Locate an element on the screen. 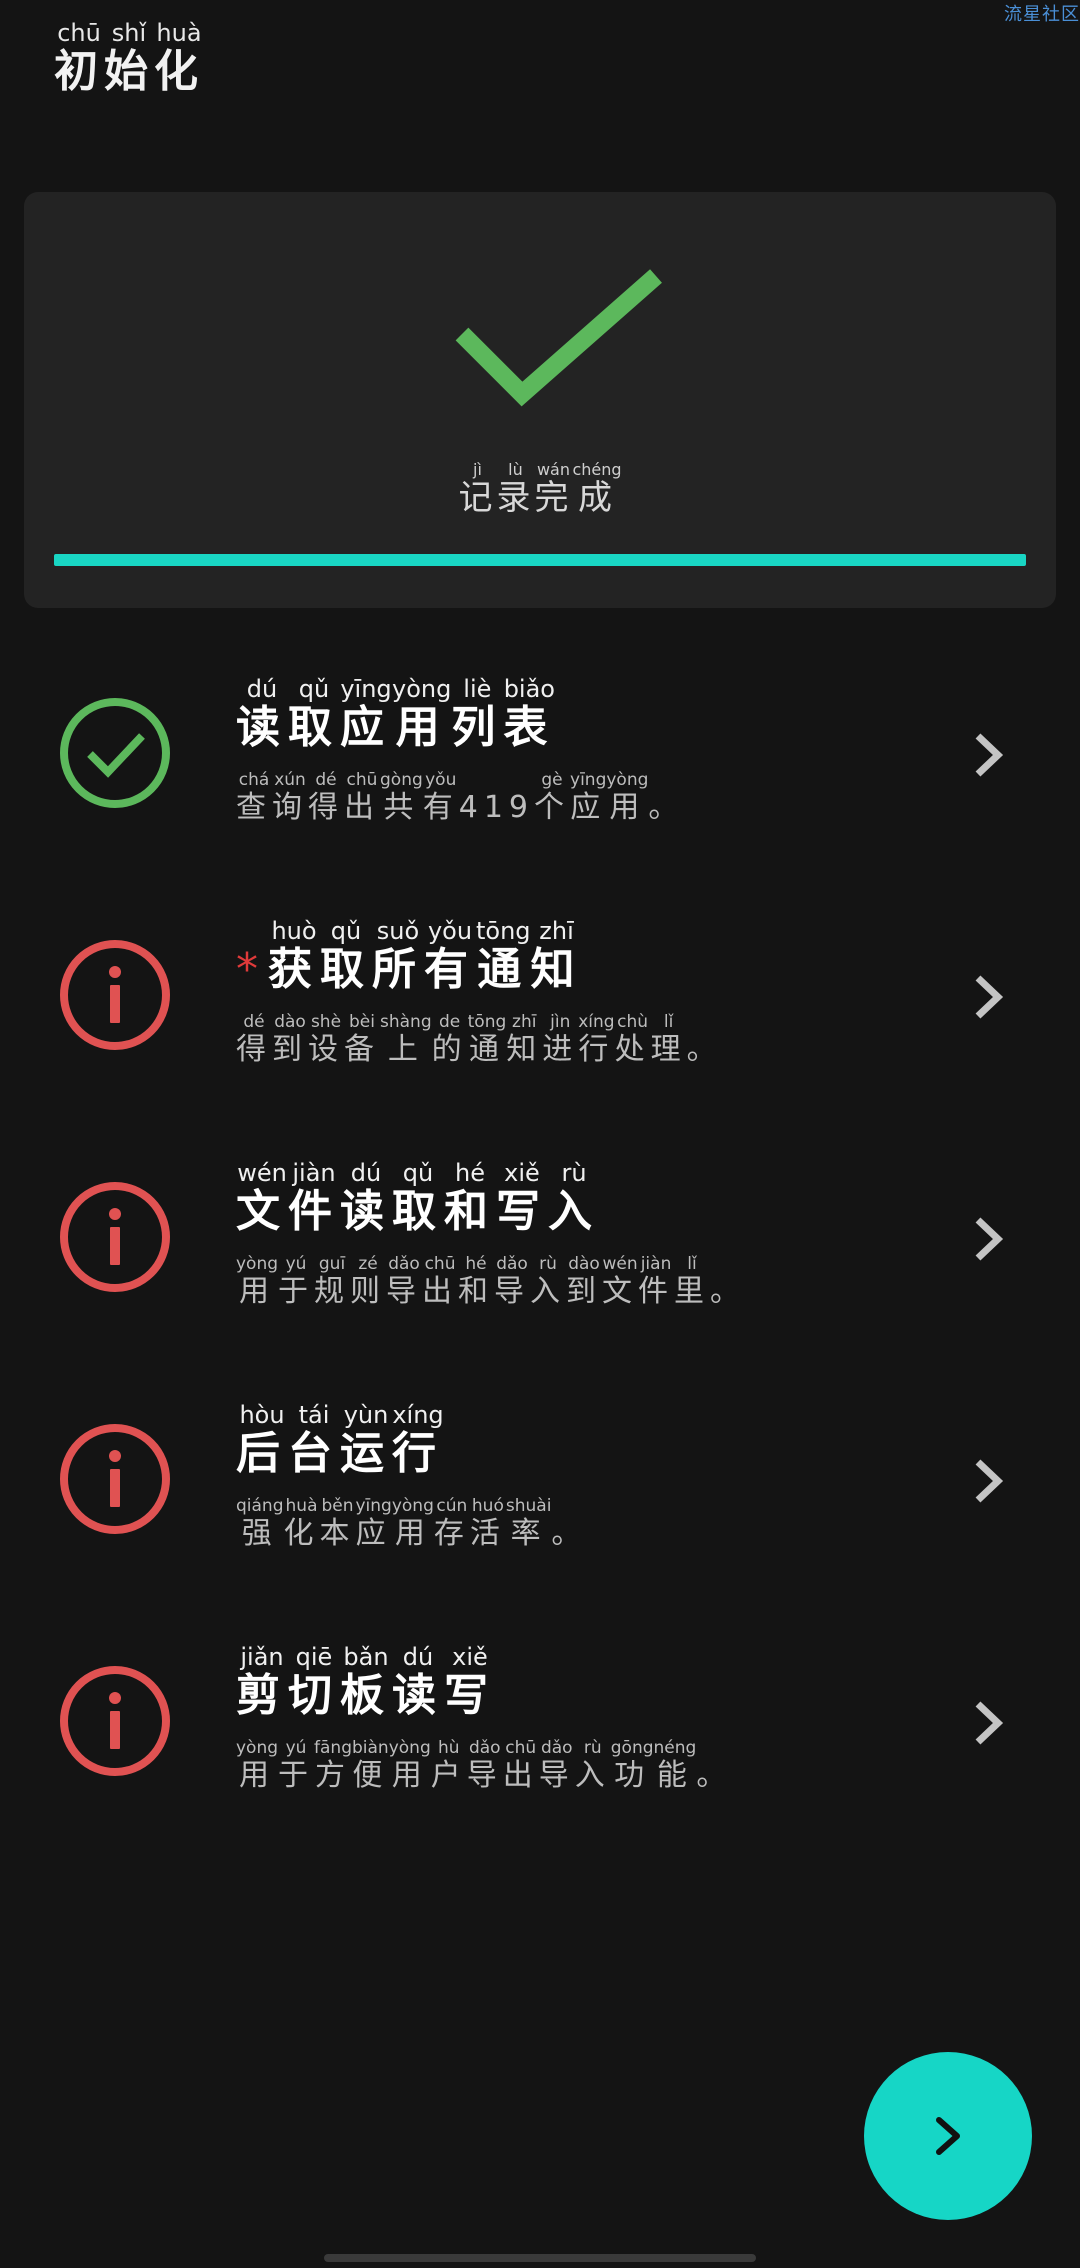 This screenshot has height=2268, width=1080. pinyin: chéng is located at coordinates (597, 469).